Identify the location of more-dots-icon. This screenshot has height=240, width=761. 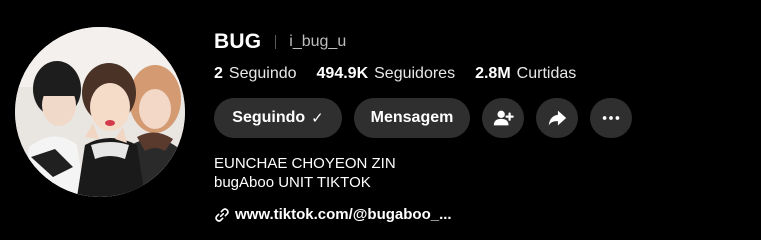
(611, 118).